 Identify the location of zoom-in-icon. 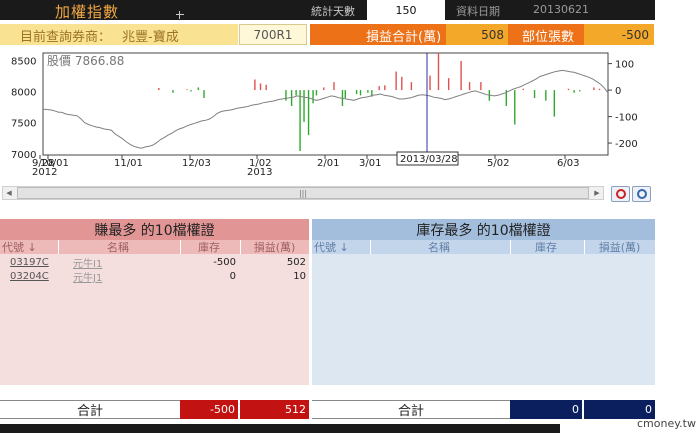
(620, 194).